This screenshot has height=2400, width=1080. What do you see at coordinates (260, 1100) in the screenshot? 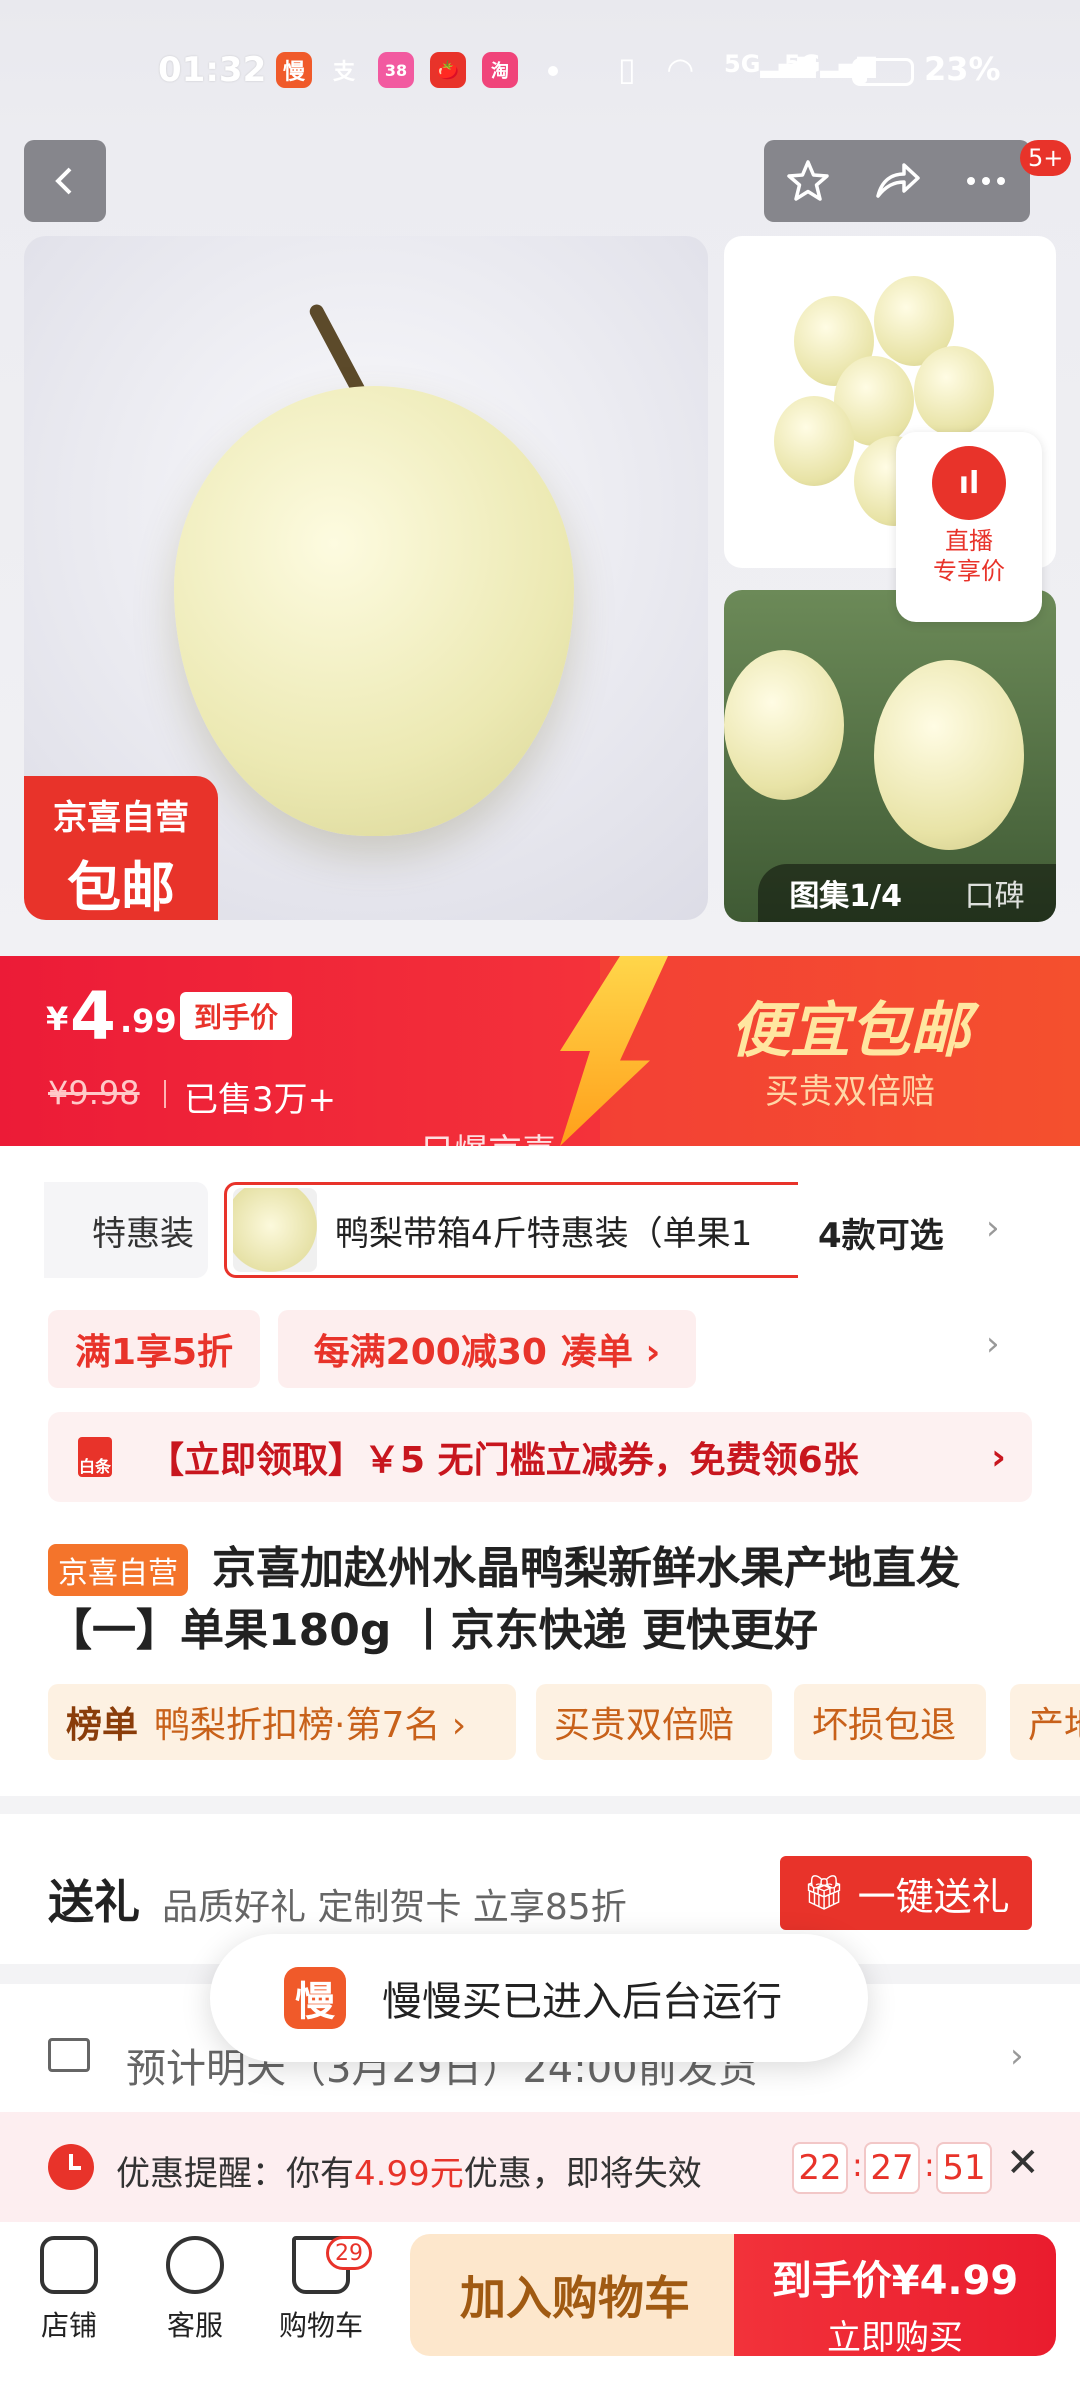
I see `sold-count: 已售3万+` at bounding box center [260, 1100].